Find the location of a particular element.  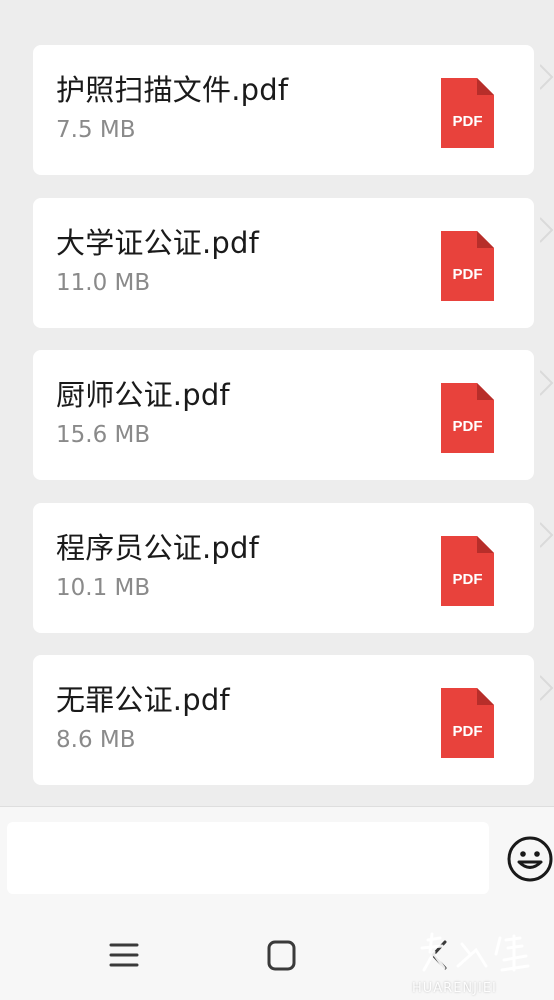

file-message-card: 程序员公证.pdf 10.1 MB PDF is located at coordinates (283, 568).